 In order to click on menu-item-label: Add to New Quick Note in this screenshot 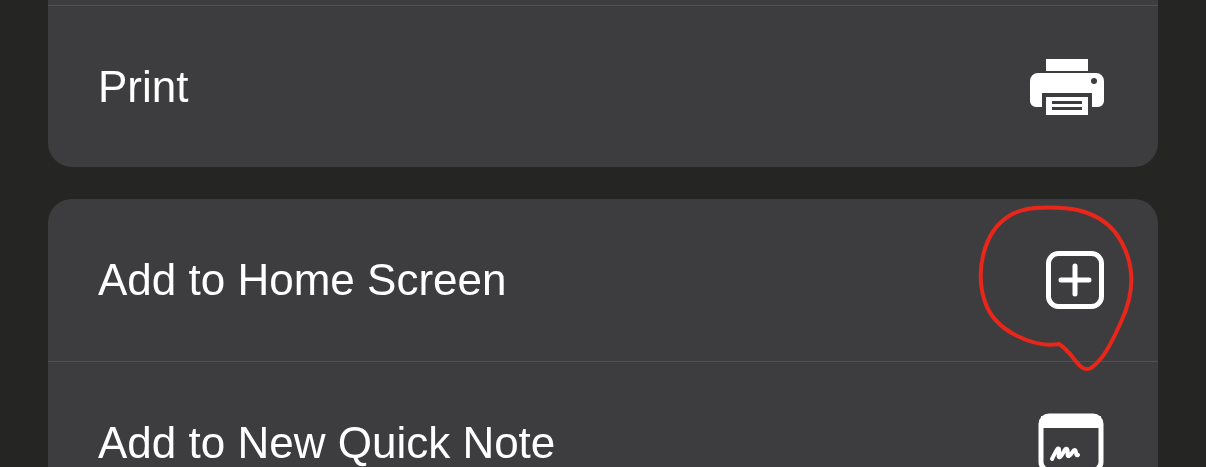, I will do `click(327, 442)`.